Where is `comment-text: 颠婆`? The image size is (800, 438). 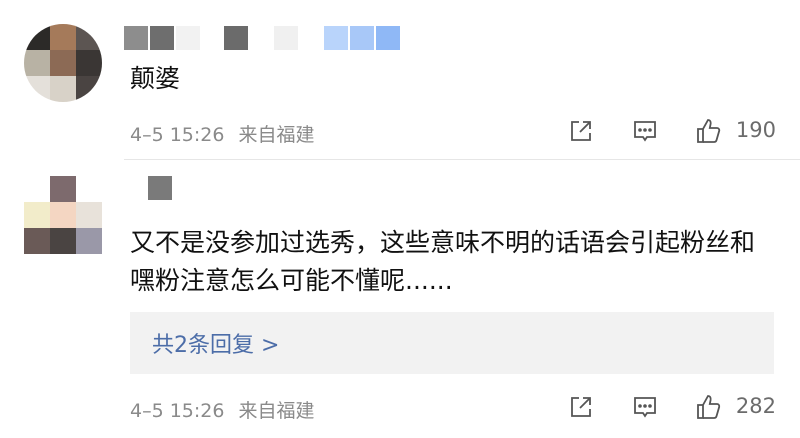 comment-text: 颠婆 is located at coordinates (155, 78).